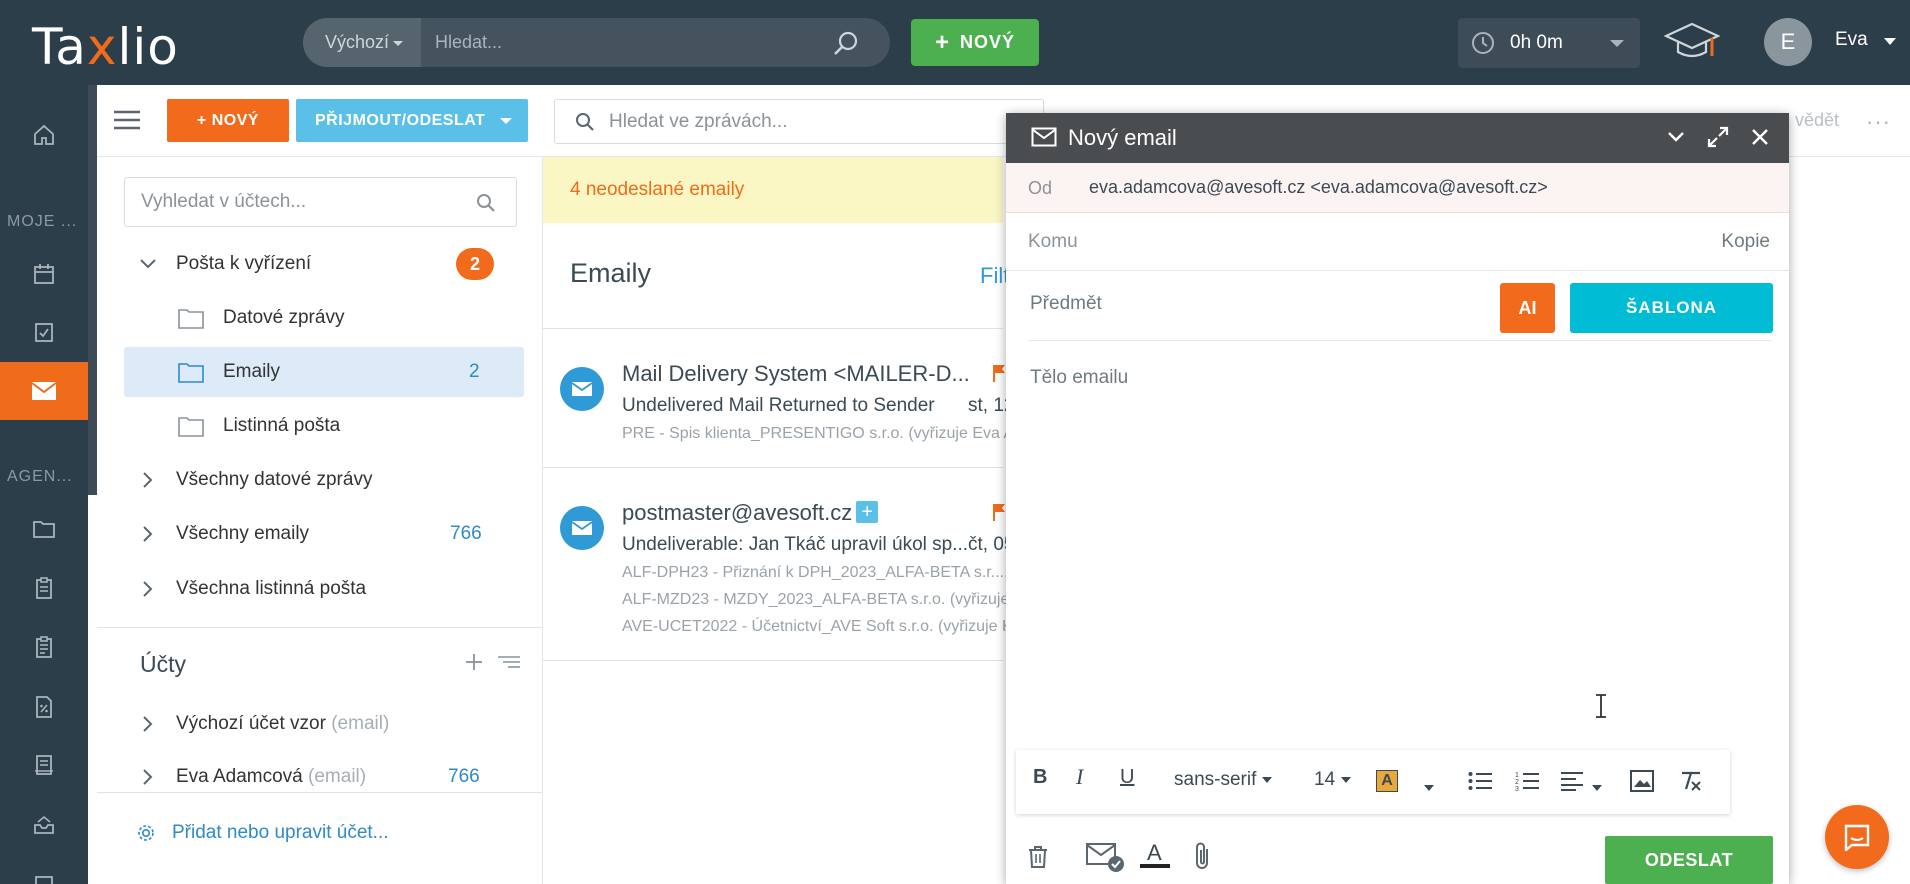  What do you see at coordinates (1397, 138) in the screenshot?
I see `compose-header: Nový email` at bounding box center [1397, 138].